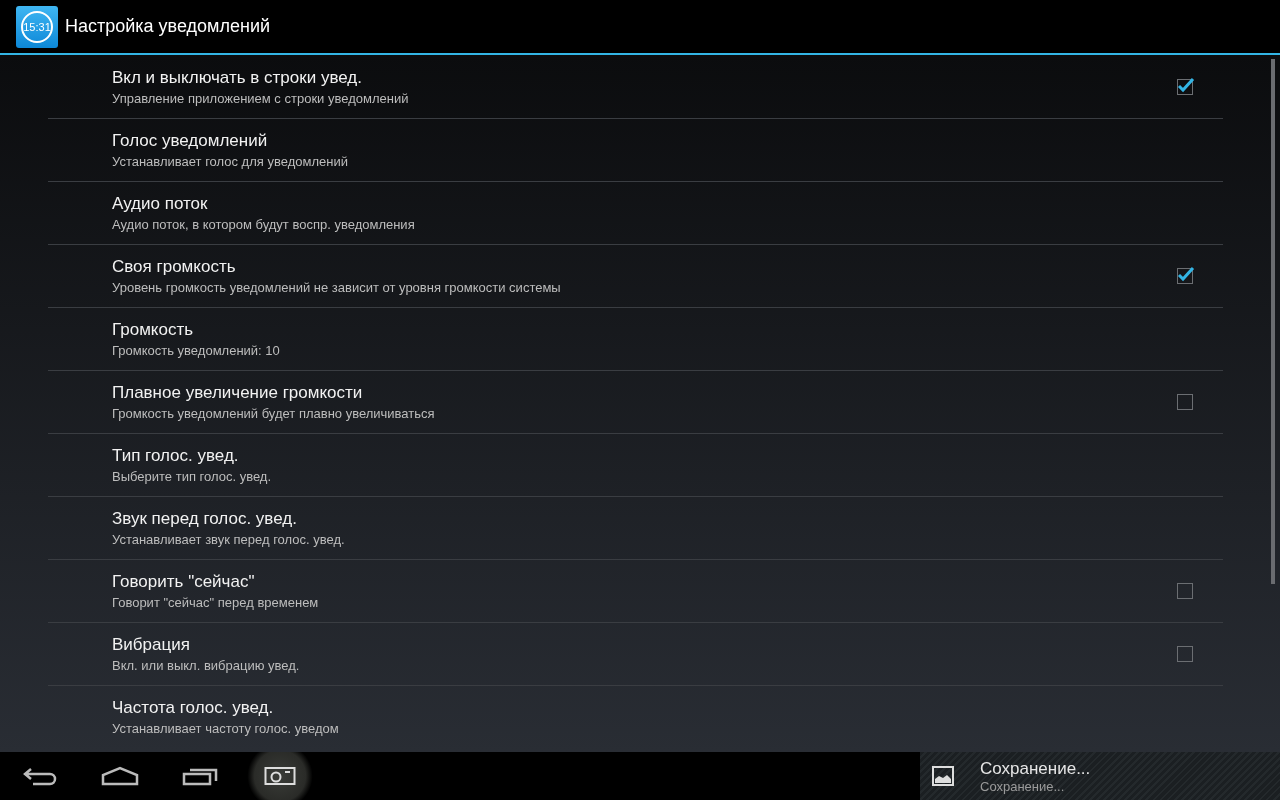  Describe the element at coordinates (943, 776) in the screenshot. I see `picture-icon` at that location.